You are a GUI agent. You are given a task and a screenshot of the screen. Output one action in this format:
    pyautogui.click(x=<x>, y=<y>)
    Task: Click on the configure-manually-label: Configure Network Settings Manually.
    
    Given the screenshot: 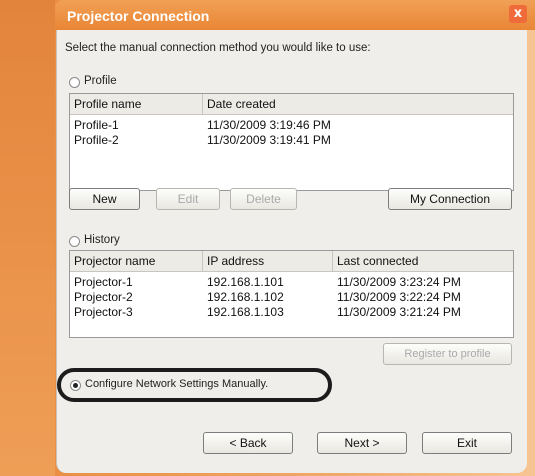 What is the action you would take?
    pyautogui.click(x=177, y=384)
    